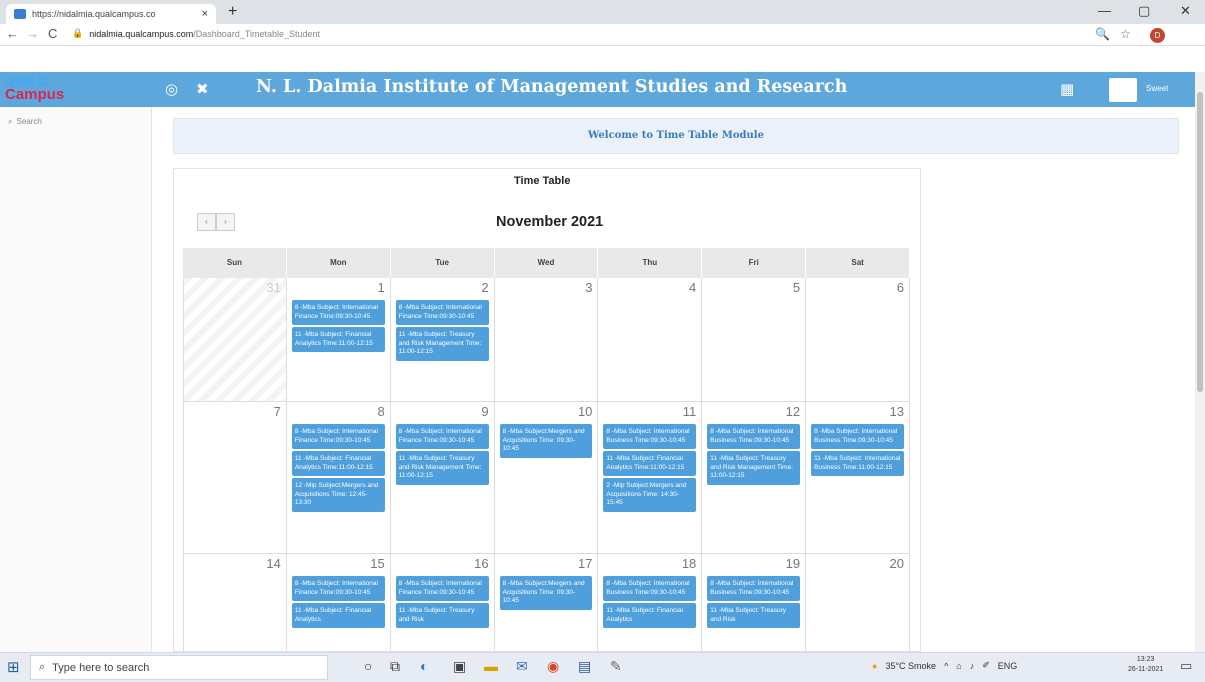 The height and width of the screenshot is (682, 1205). I want to click on day-number: 18, so click(689, 563).